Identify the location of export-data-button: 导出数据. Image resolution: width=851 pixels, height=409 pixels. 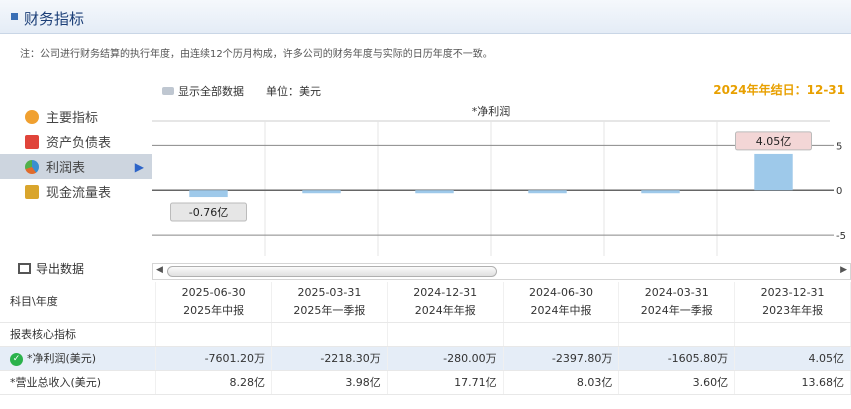
(51, 268).